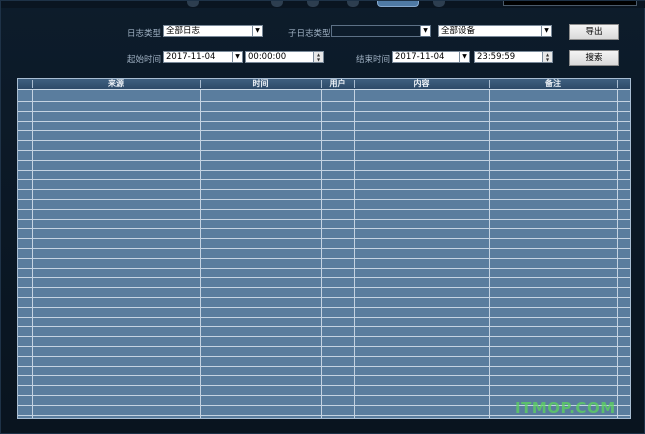  What do you see at coordinates (420, 57) in the screenshot?
I see `end-date-value: 2017-11-04` at bounding box center [420, 57].